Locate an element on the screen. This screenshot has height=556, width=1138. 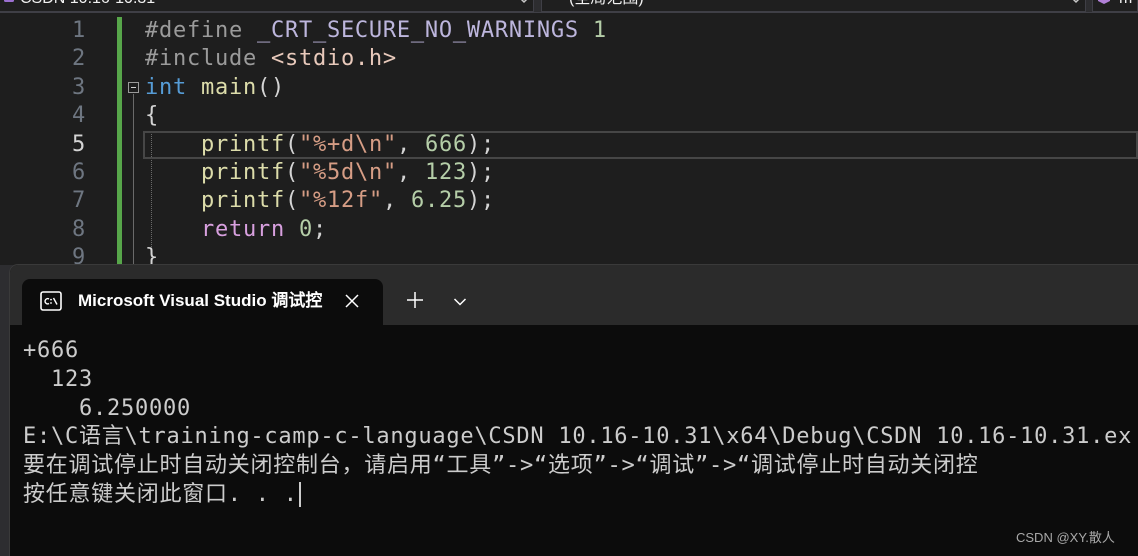
line-code: int main() is located at coordinates (215, 88).